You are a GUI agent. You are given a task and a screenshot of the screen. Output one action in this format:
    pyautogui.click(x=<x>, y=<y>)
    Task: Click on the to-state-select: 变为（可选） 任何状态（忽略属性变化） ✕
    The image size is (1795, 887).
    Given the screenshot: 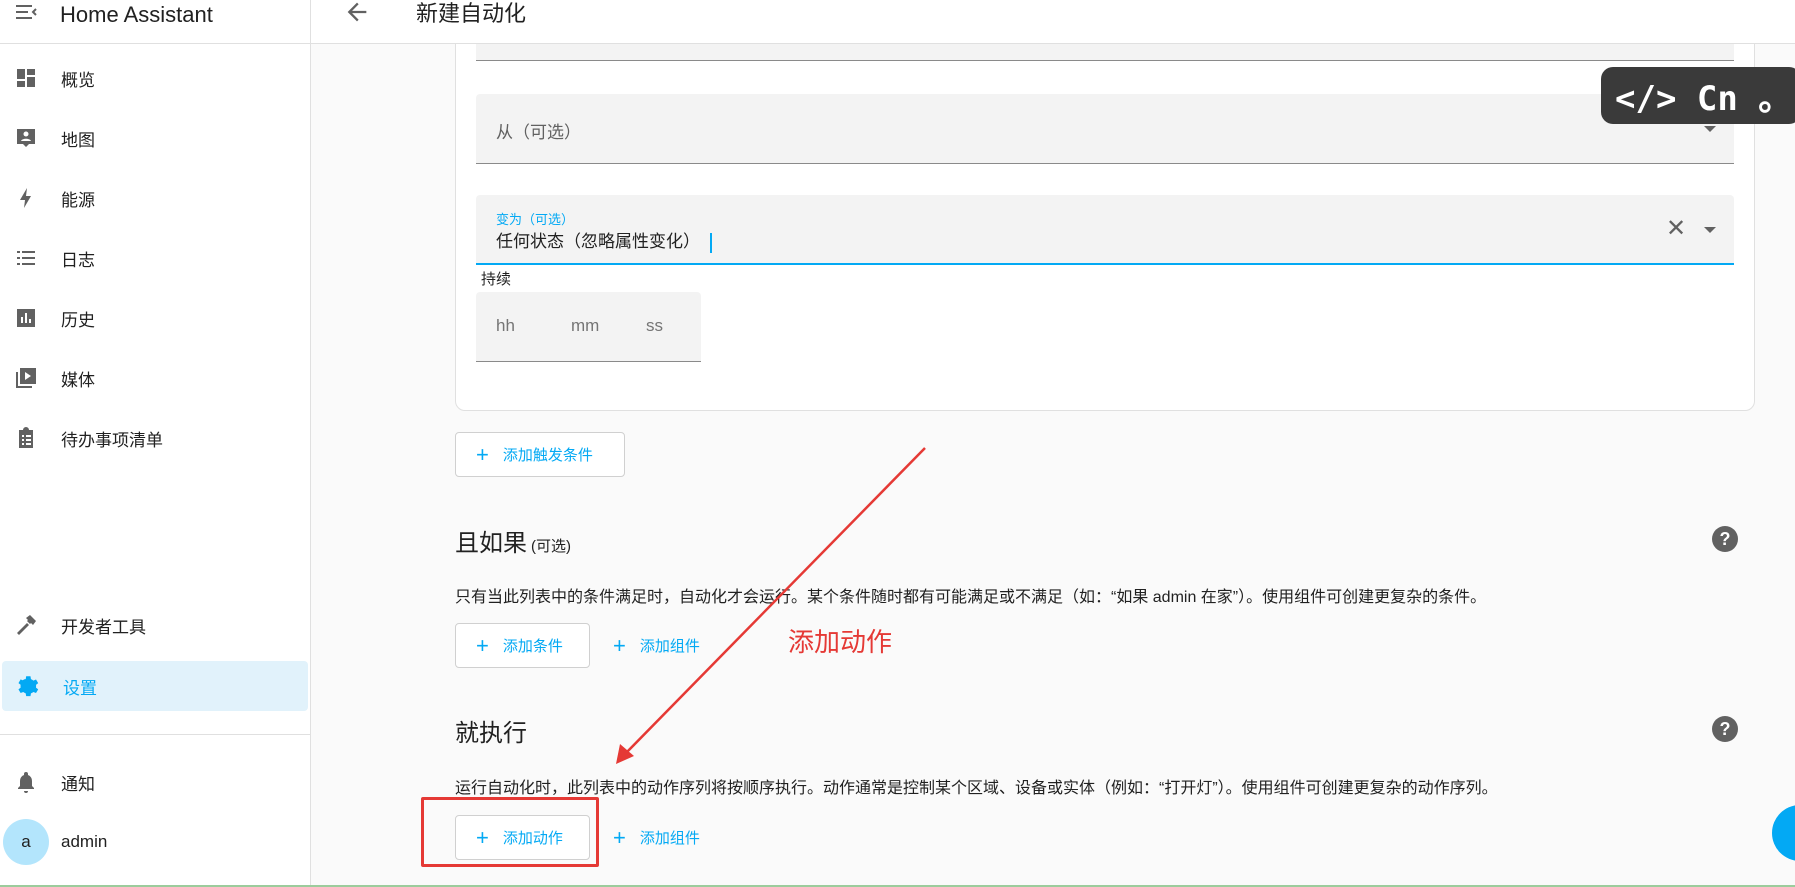 What is the action you would take?
    pyautogui.click(x=1105, y=230)
    